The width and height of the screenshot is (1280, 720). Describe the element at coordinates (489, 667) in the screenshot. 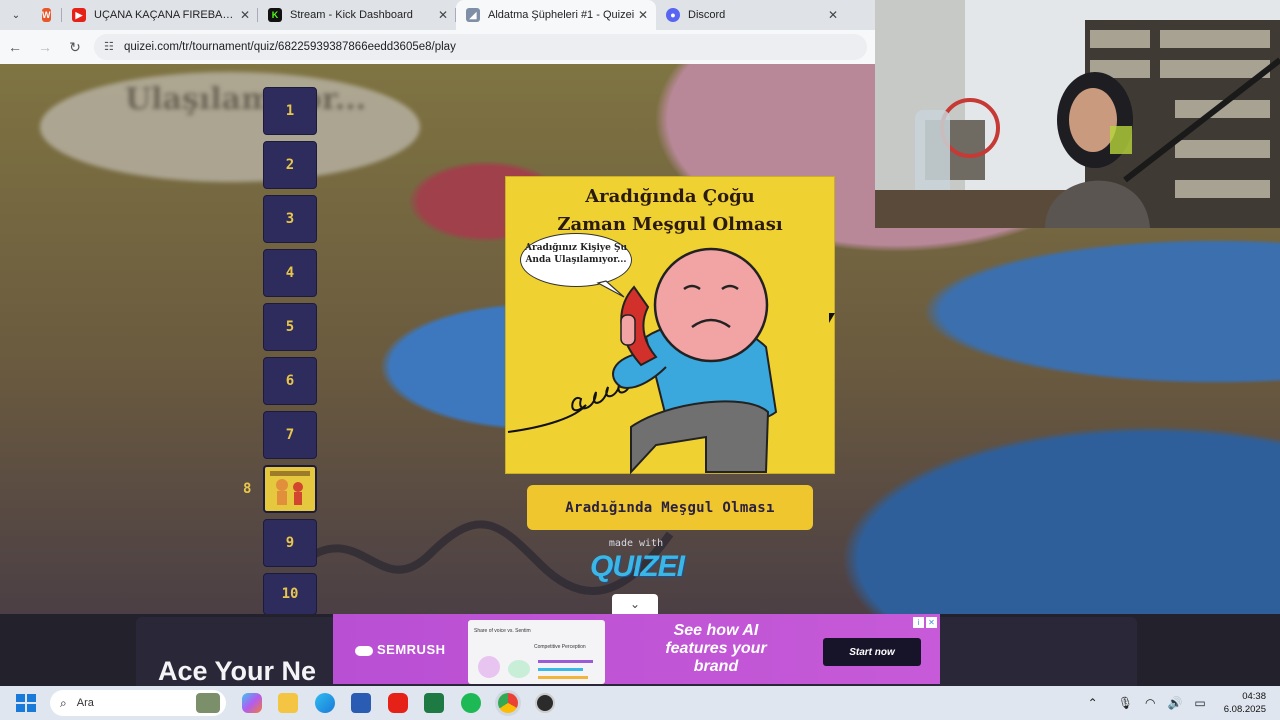

I see `mock-pie-chart` at that location.